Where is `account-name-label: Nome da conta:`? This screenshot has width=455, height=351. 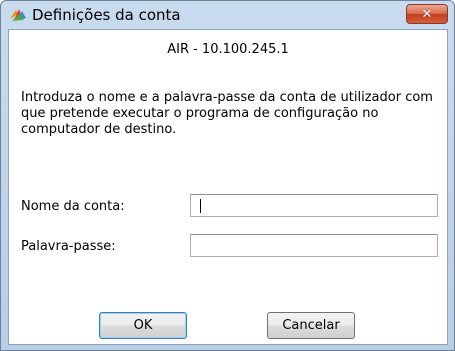 account-name-label: Nome da conta: is located at coordinates (73, 206).